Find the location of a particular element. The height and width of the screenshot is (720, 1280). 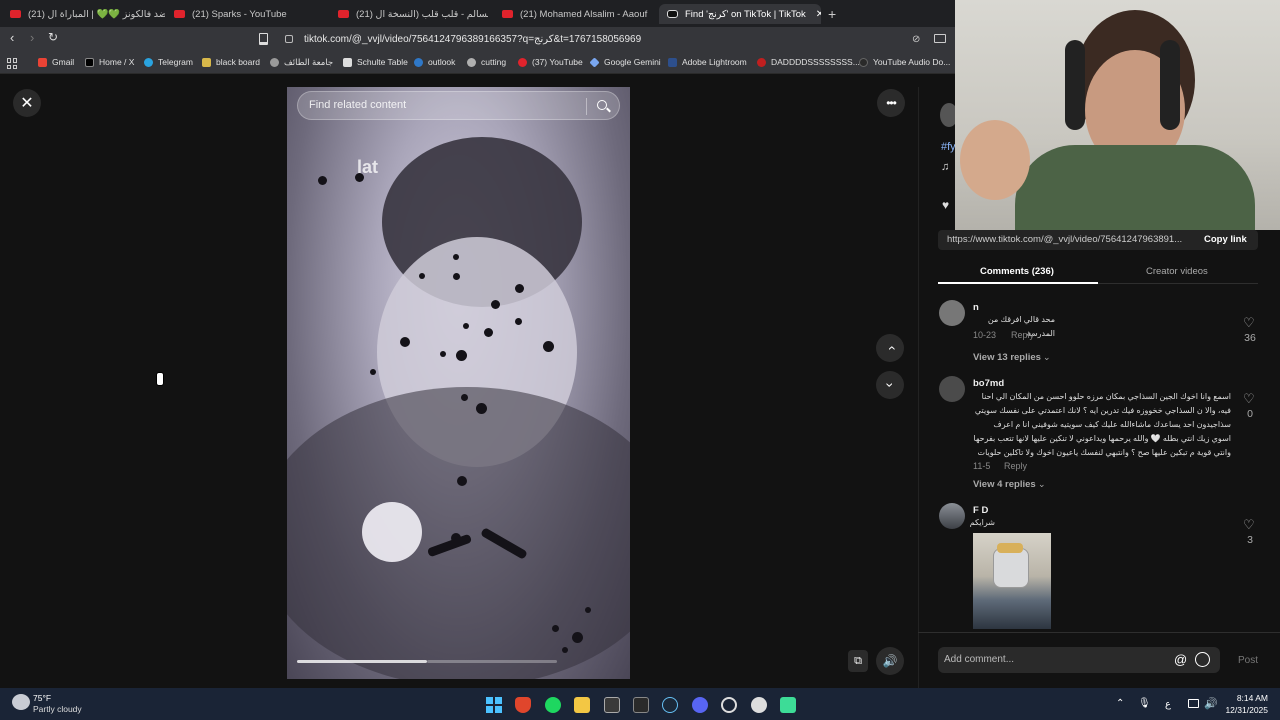

music-icon: ♫ is located at coordinates (945, 167).